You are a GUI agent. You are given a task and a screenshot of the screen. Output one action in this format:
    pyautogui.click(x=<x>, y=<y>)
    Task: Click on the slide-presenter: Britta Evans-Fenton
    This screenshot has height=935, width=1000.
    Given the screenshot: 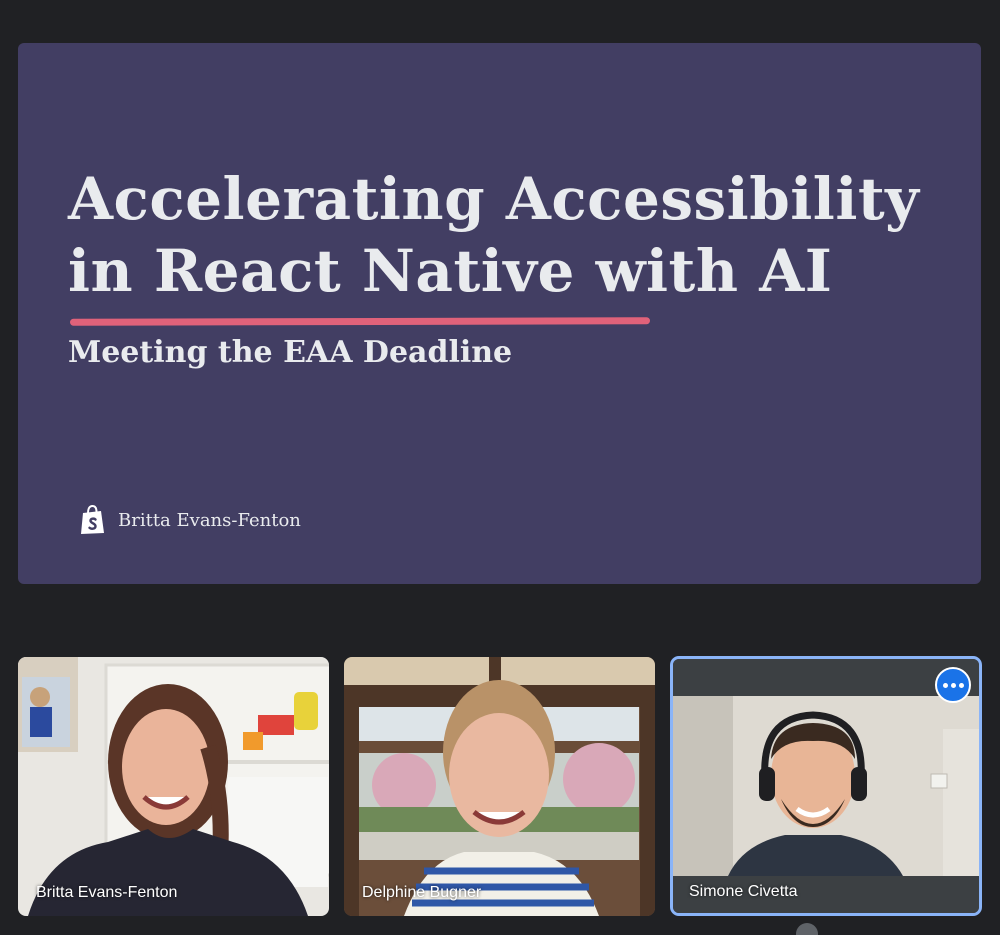 What is the action you would take?
    pyautogui.click(x=190, y=520)
    